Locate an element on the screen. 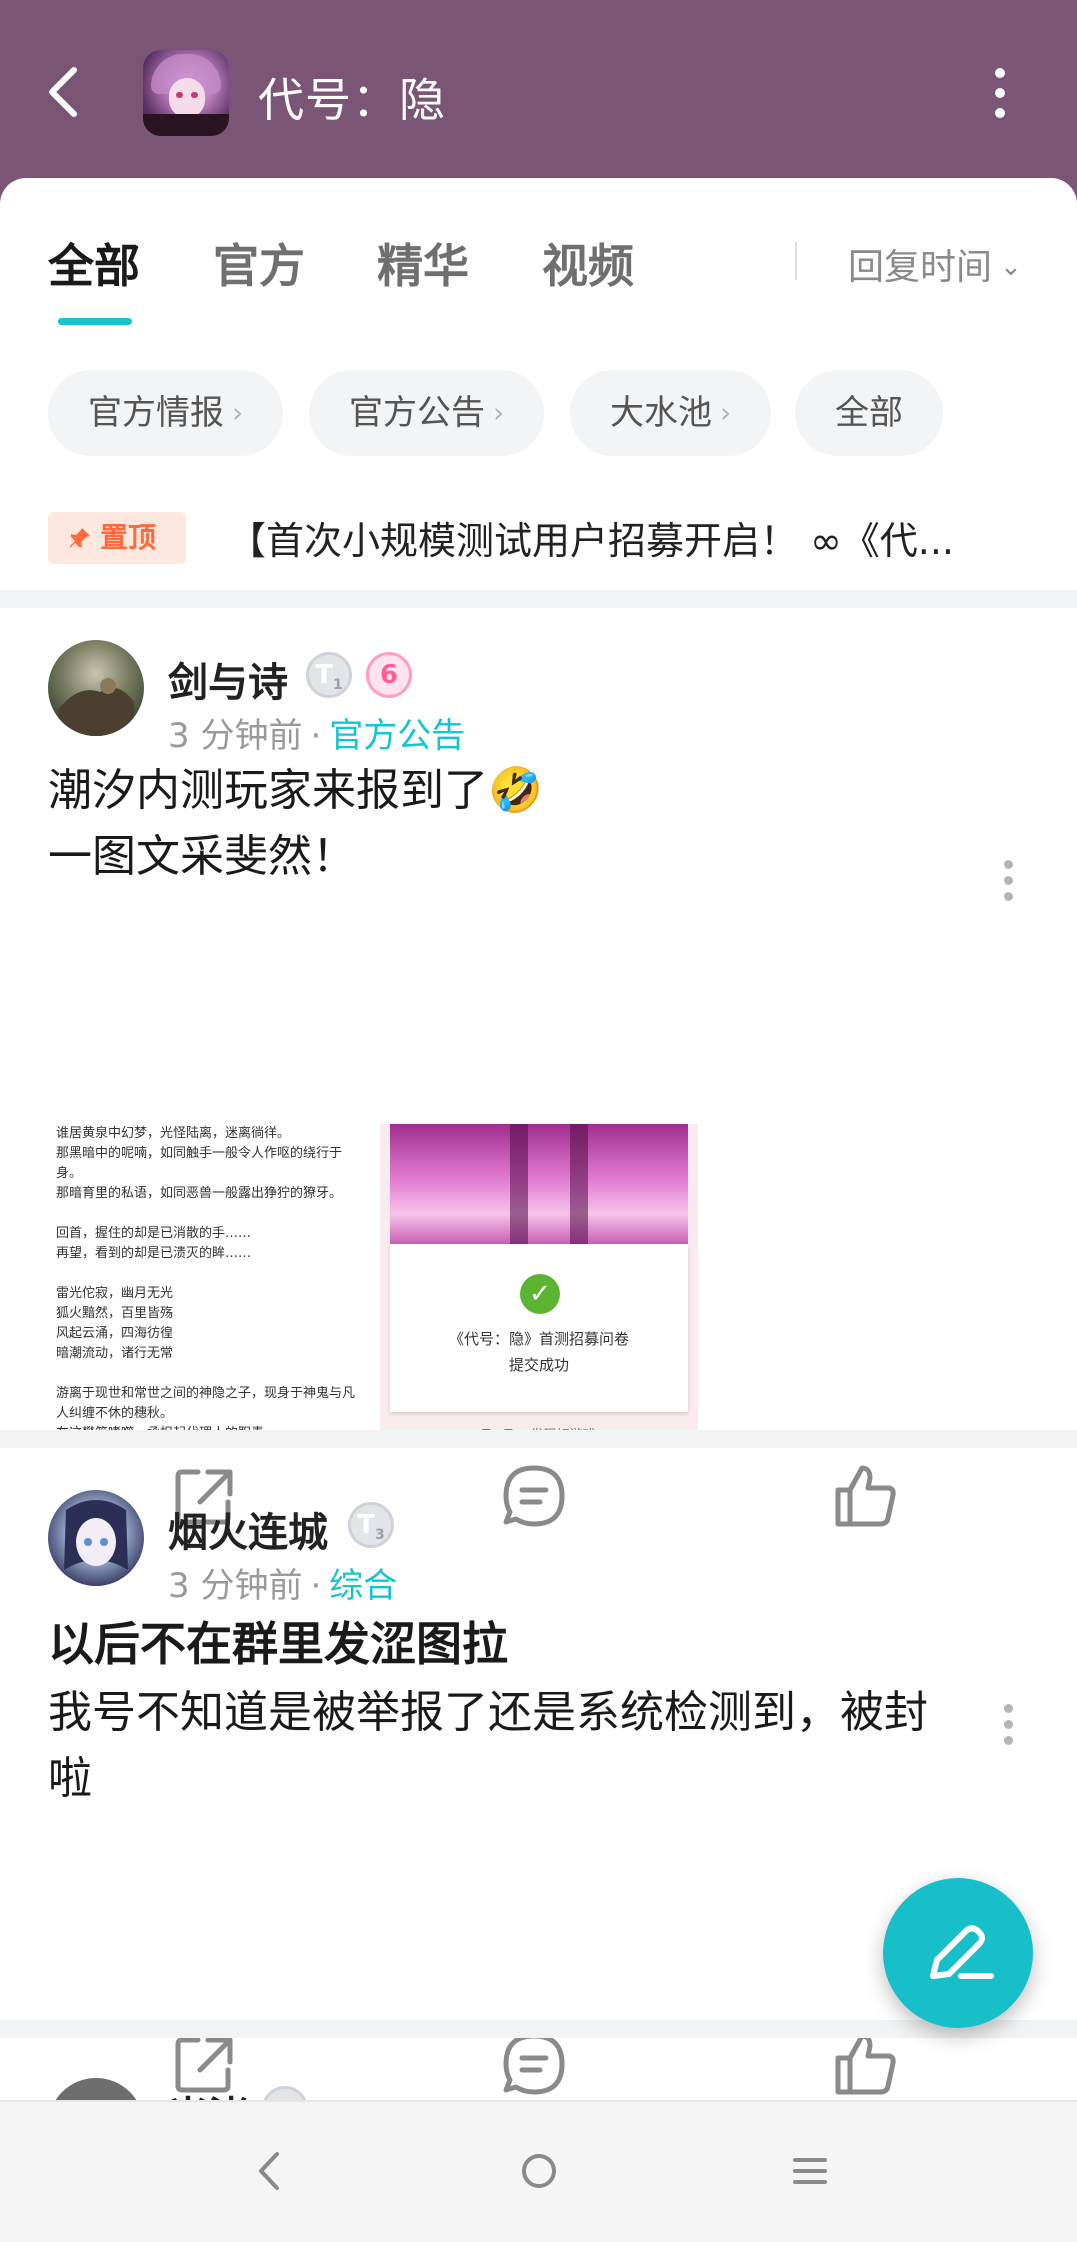 This screenshot has width=1077, height=2242. post-body: 我号不知道是被举报了还是系统检测到，被封 啦 is located at coordinates (538, 1746).